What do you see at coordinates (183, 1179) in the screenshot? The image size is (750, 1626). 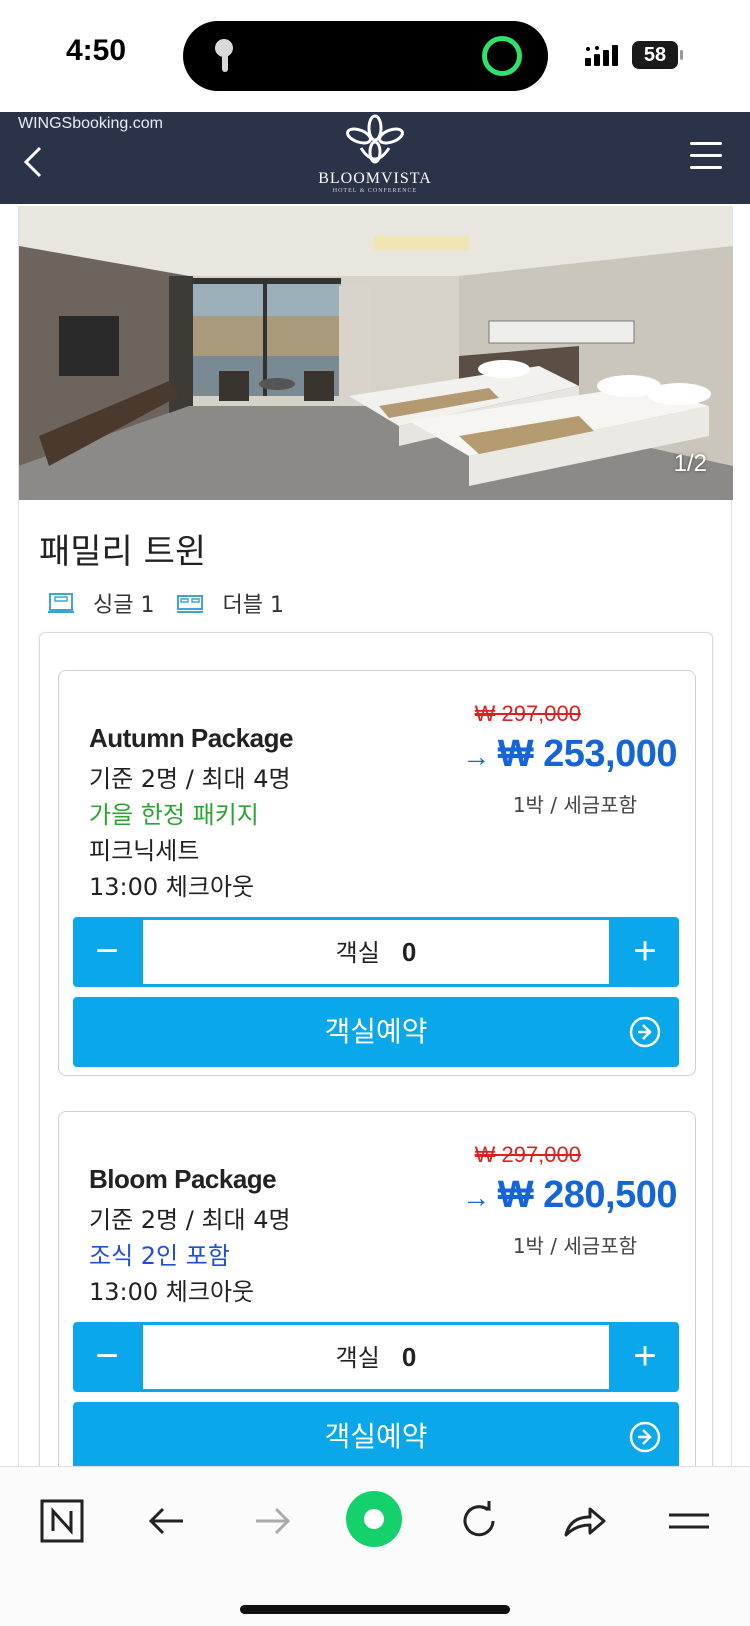 I see `package-name: Bloom Package` at bounding box center [183, 1179].